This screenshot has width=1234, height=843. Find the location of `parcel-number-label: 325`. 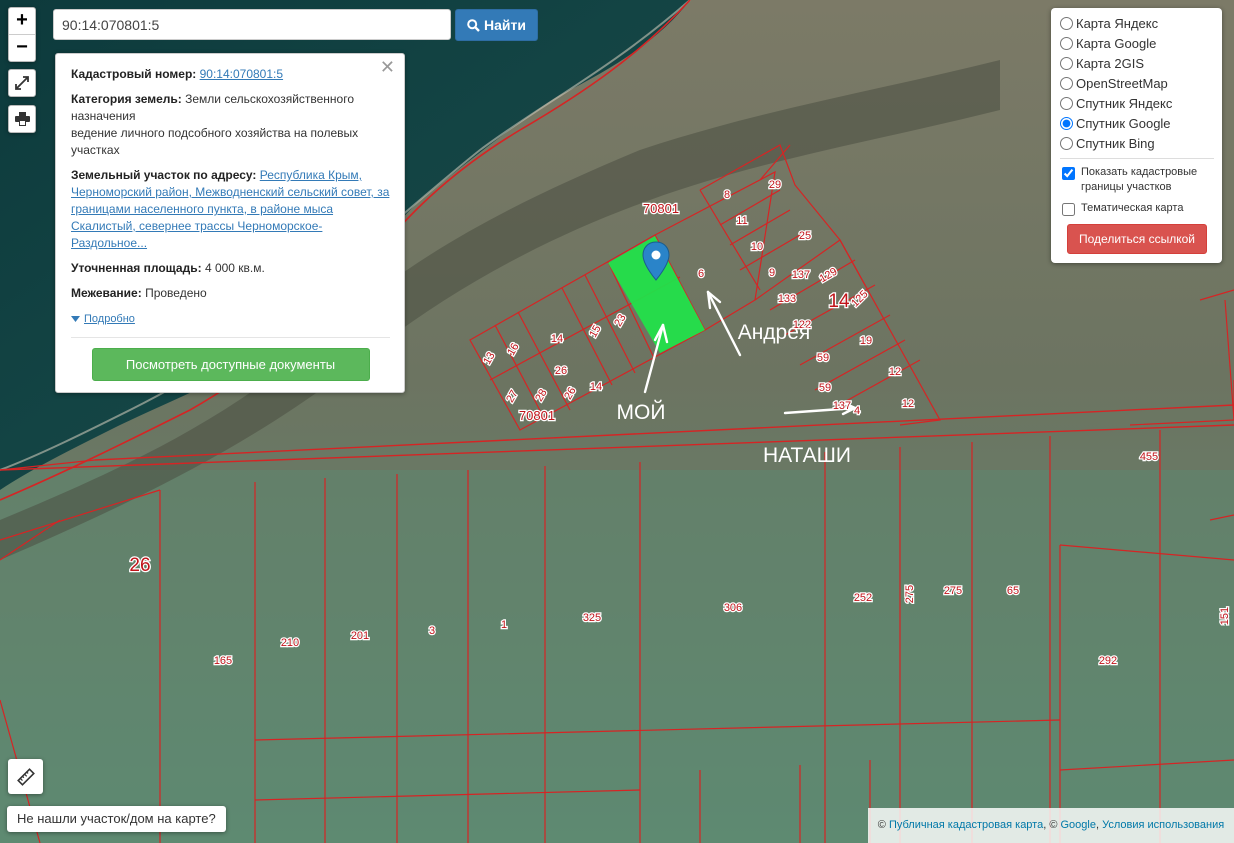

parcel-number-label: 325 is located at coordinates (592, 618).